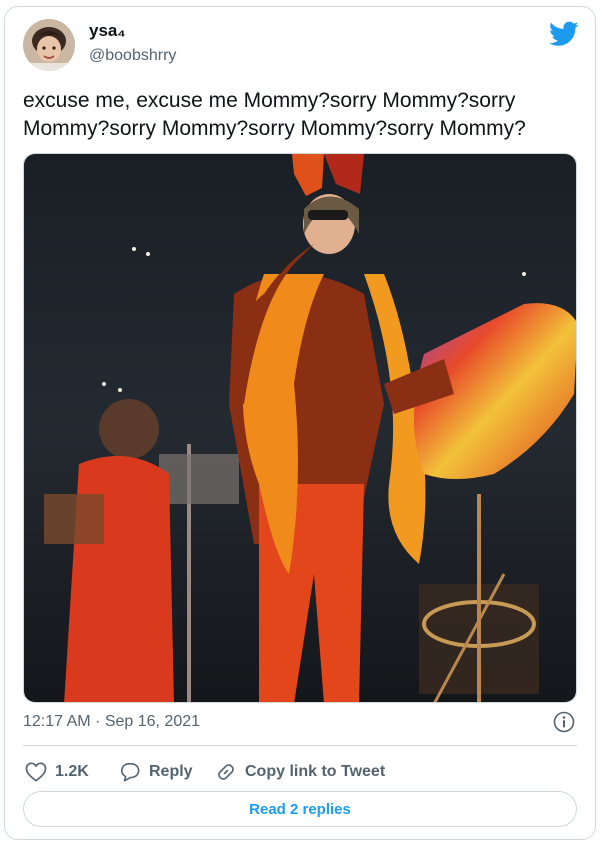 Image resolution: width=600 pixels, height=846 pixels. Describe the element at coordinates (226, 772) in the screenshot. I see `link-icon` at that location.